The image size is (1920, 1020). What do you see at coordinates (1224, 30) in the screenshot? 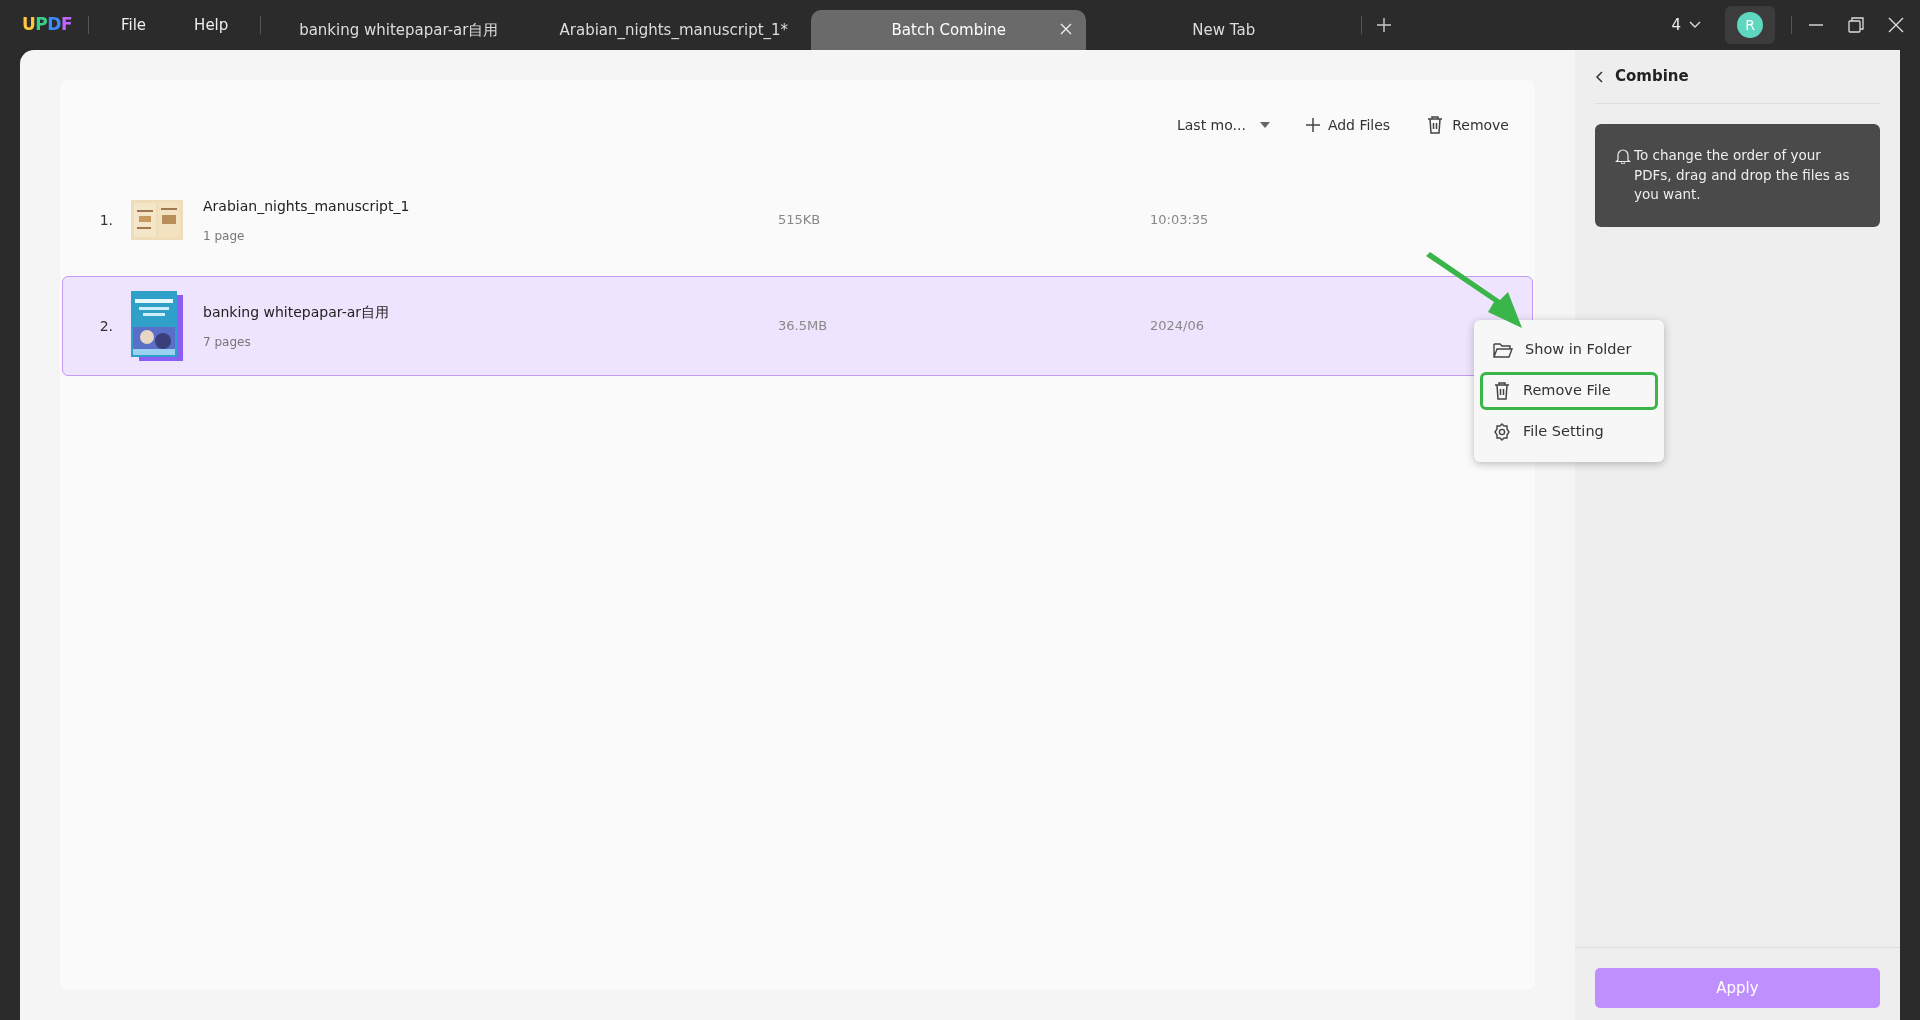
I see `tab: New Tab` at bounding box center [1224, 30].